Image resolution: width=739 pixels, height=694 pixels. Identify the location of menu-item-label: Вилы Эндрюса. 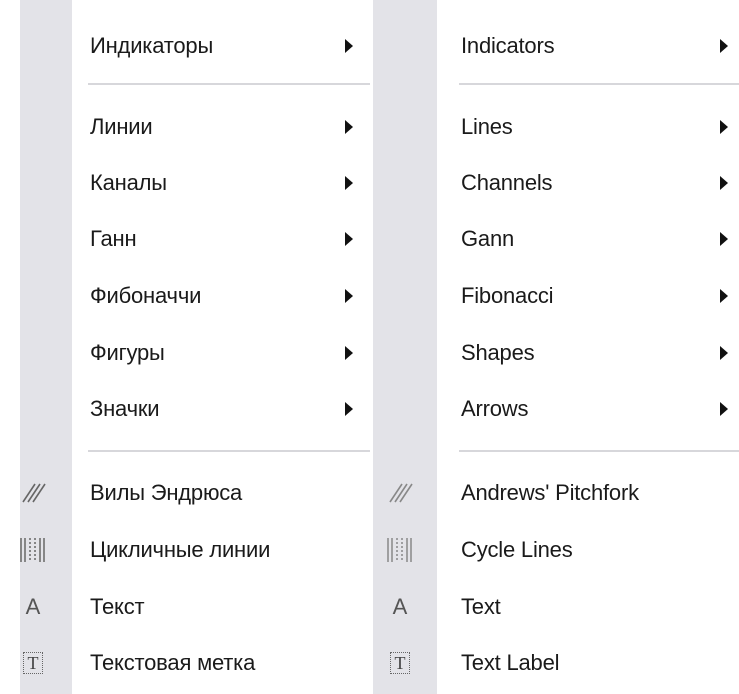
(166, 492).